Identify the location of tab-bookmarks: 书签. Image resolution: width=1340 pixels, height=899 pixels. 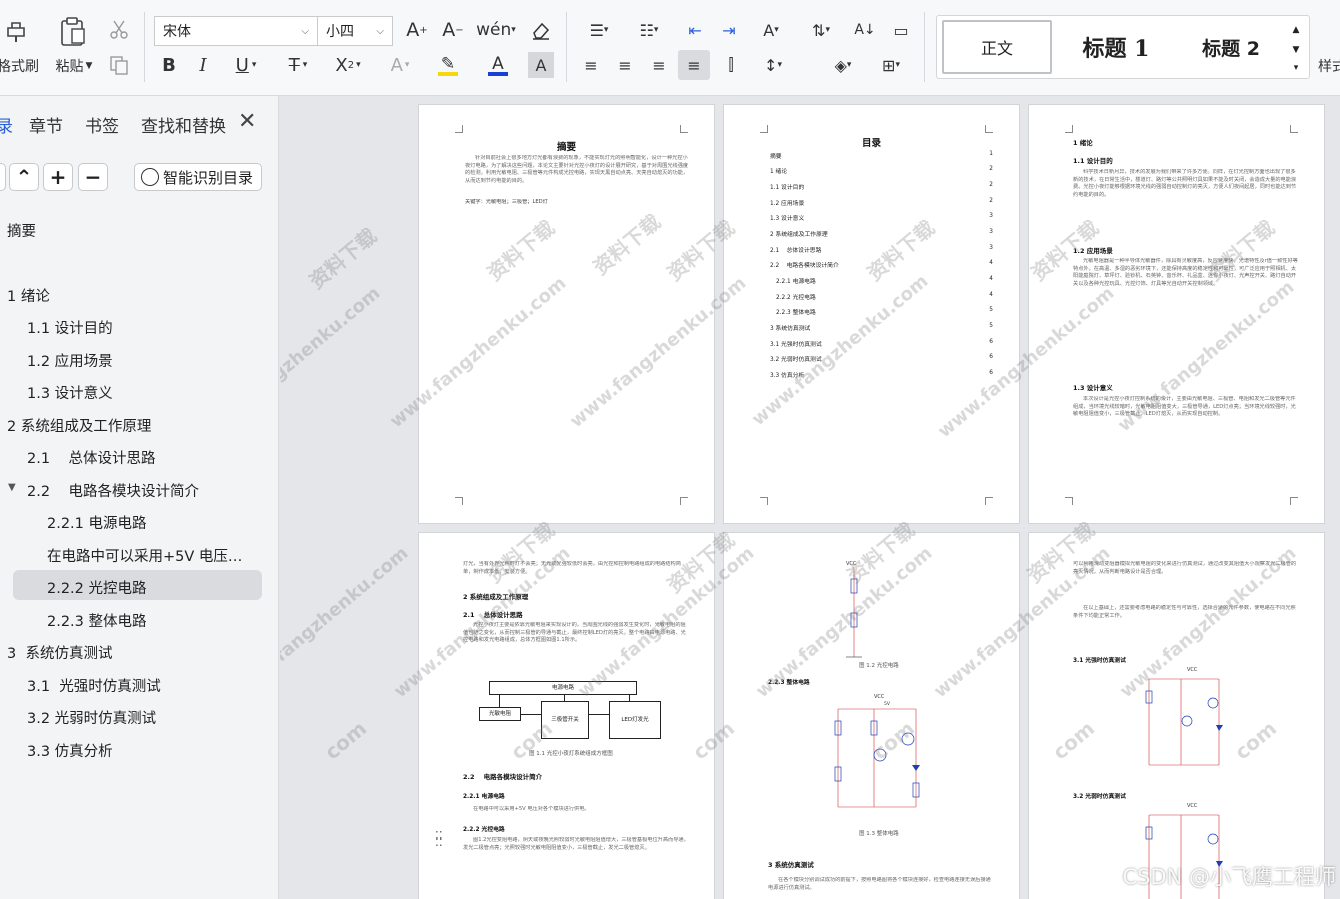
(102, 124).